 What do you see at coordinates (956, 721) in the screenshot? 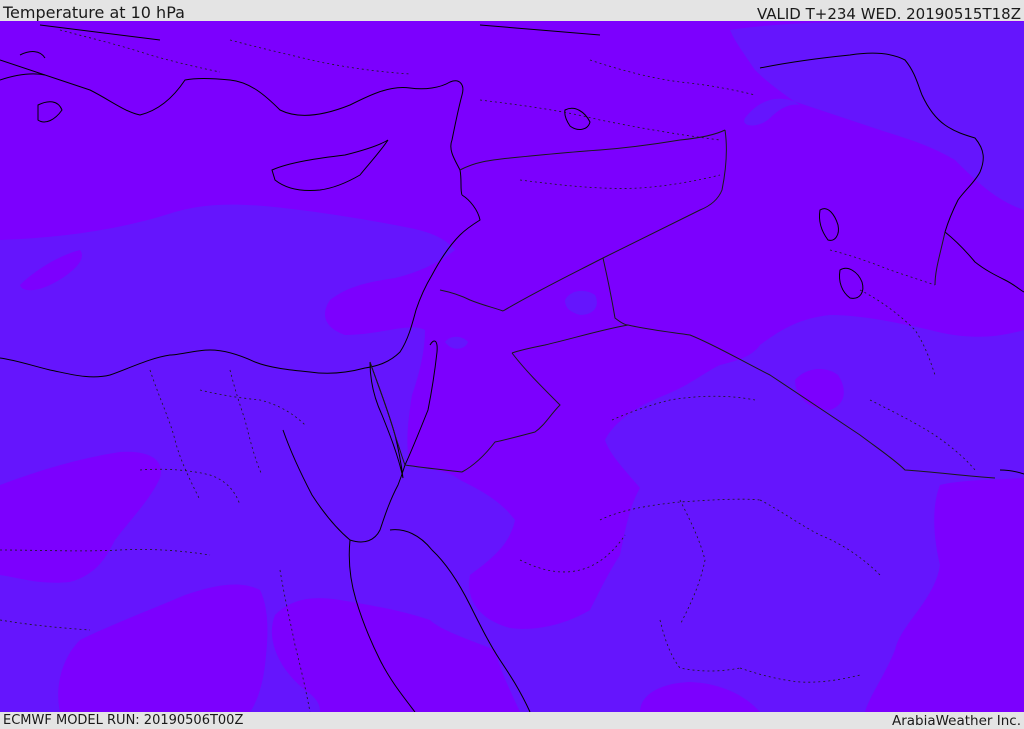
I see `credit-label: ArabiaWeather Inc.` at bounding box center [956, 721].